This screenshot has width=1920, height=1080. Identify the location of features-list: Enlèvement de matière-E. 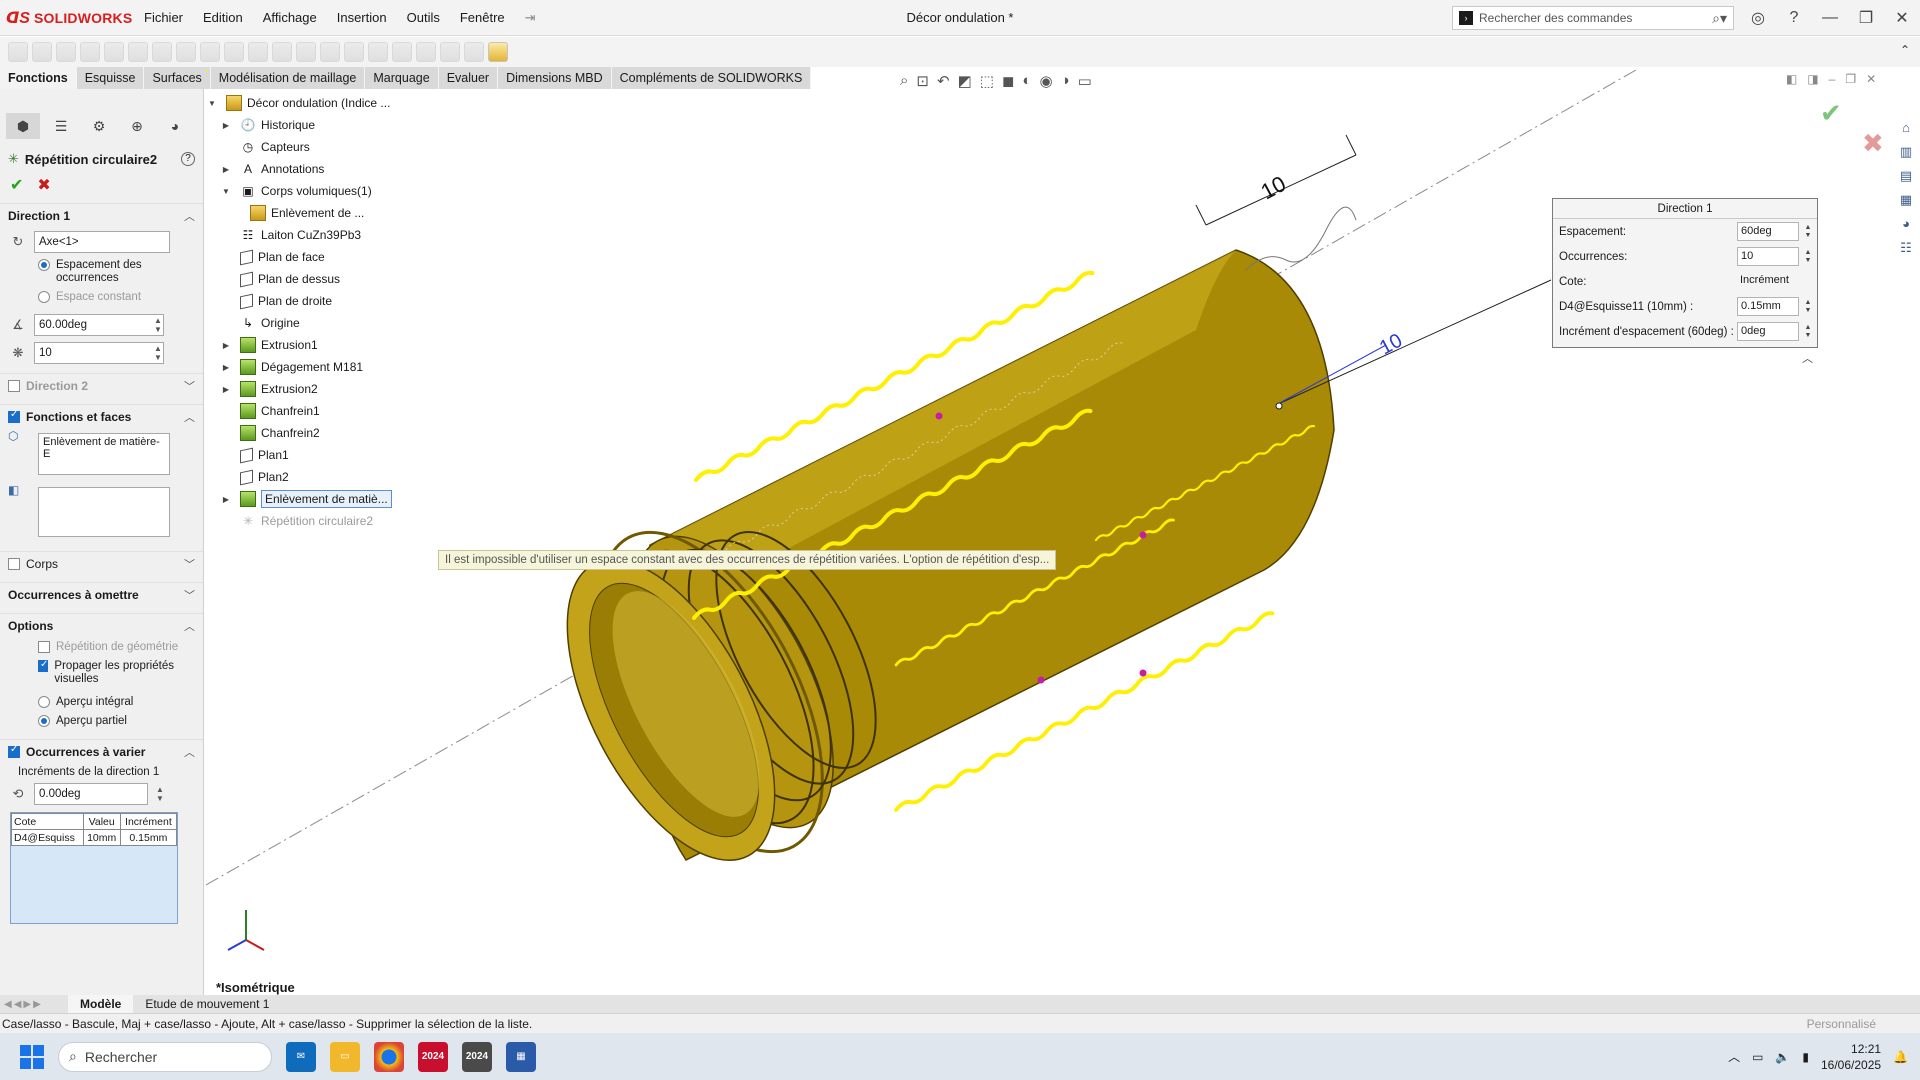
(104, 454).